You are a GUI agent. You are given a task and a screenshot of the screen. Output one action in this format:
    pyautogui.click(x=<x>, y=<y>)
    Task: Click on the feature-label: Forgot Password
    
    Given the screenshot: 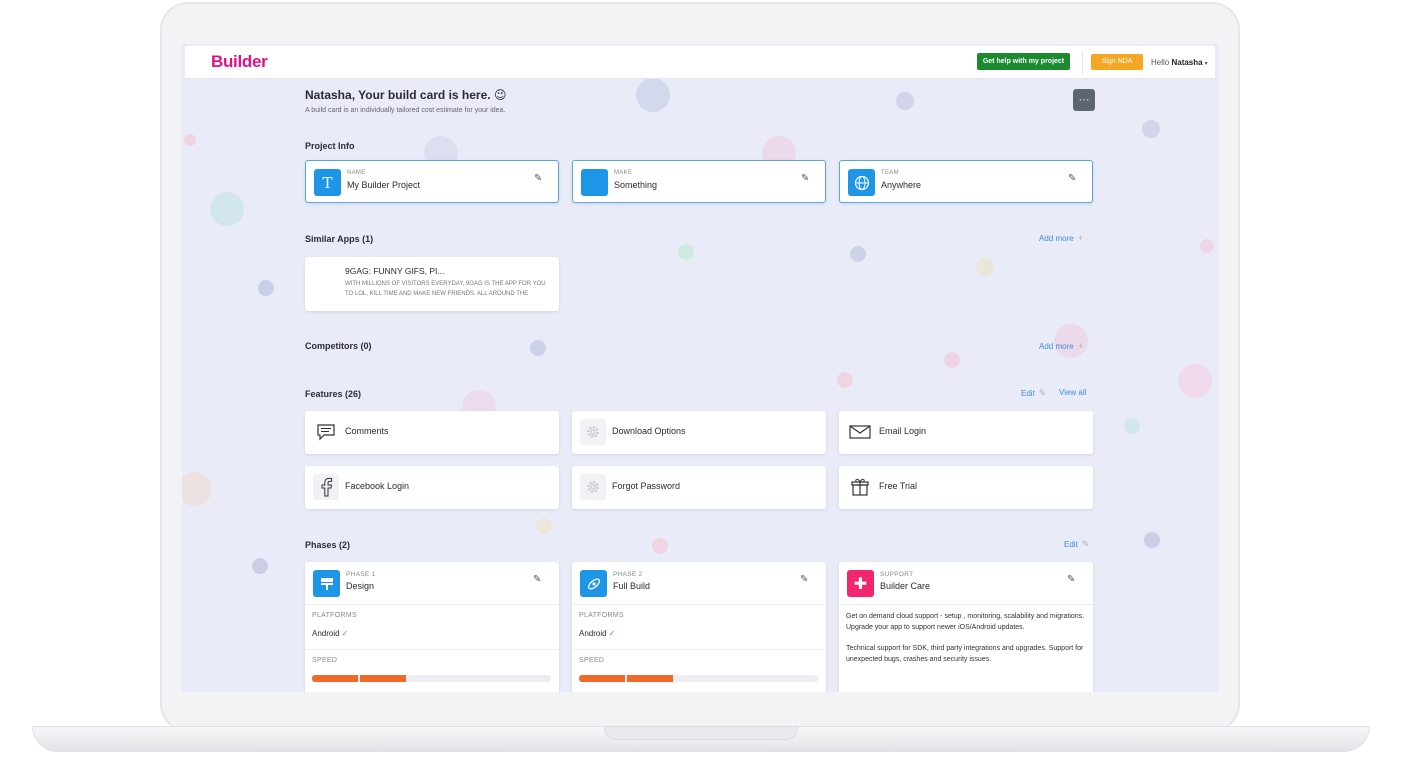 What is the action you would take?
    pyautogui.click(x=646, y=486)
    